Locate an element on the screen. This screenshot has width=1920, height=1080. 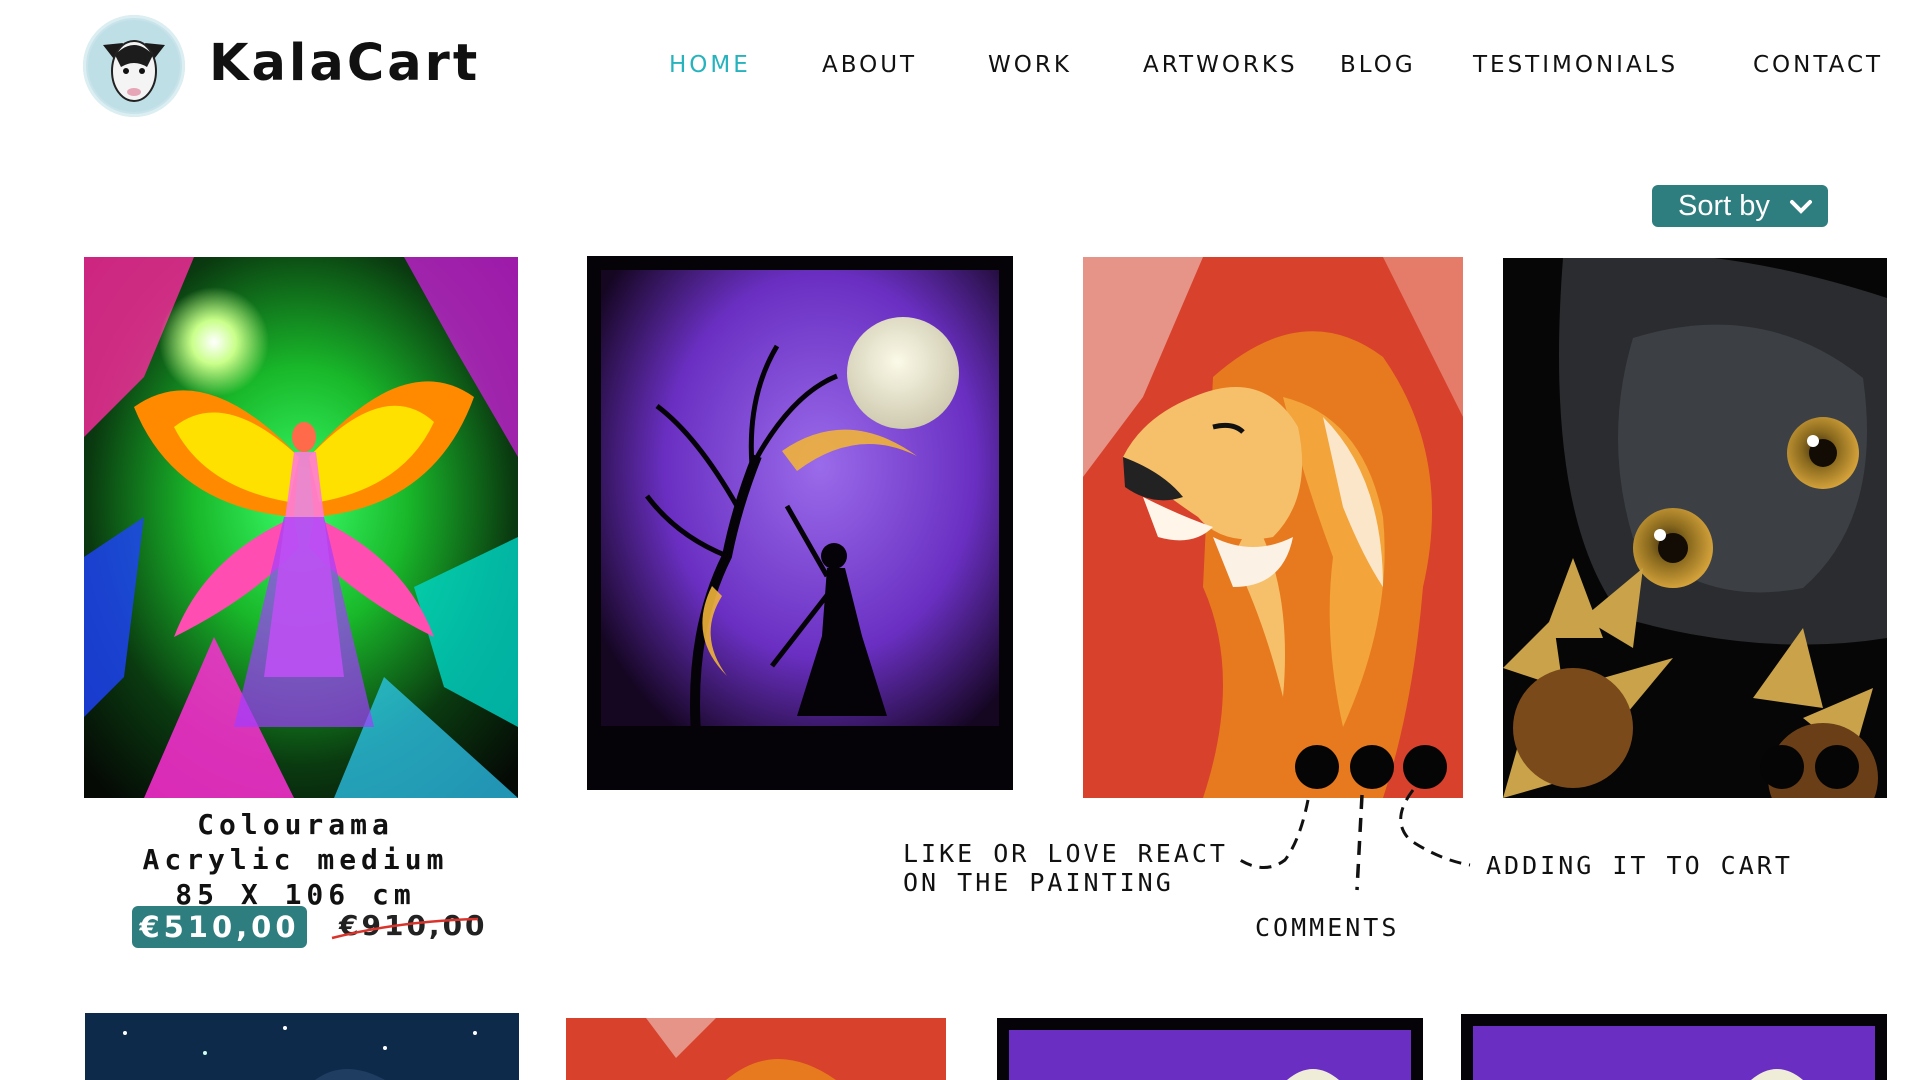
brand-name: KalaCart is located at coordinates (344, 63).